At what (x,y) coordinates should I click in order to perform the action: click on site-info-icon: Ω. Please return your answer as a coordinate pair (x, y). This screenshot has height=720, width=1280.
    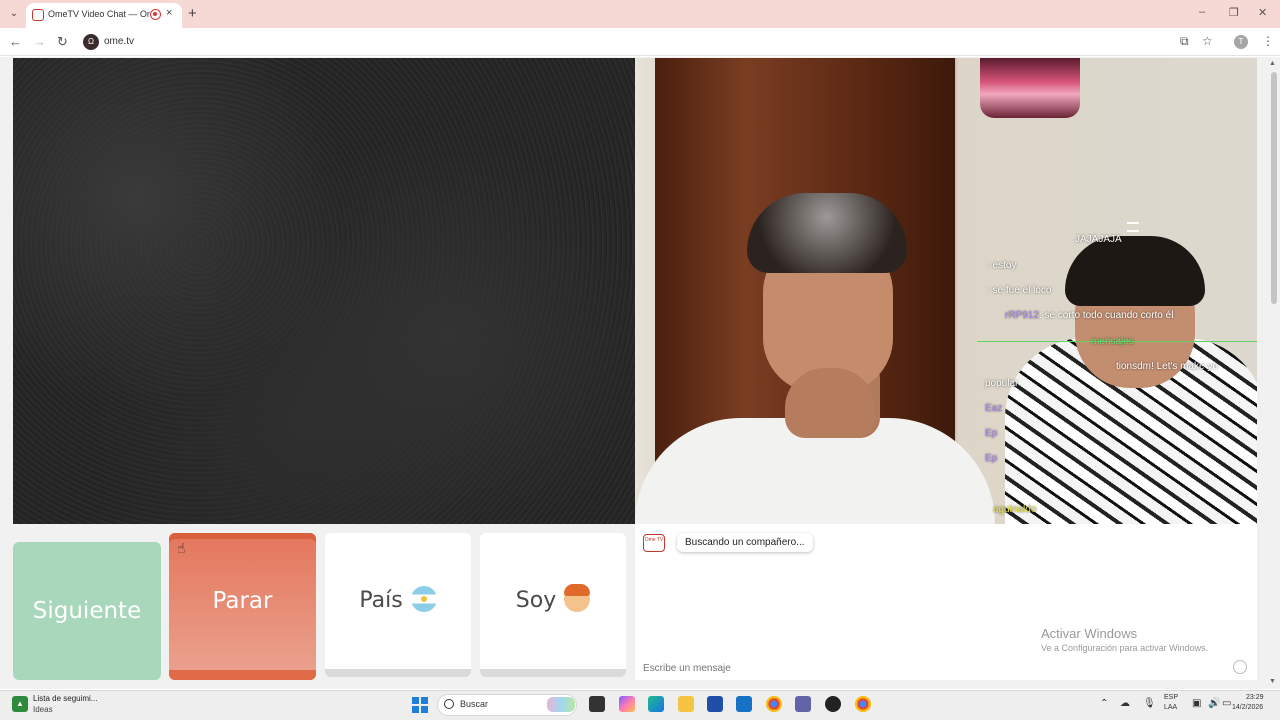
    Looking at the image, I should click on (91, 42).